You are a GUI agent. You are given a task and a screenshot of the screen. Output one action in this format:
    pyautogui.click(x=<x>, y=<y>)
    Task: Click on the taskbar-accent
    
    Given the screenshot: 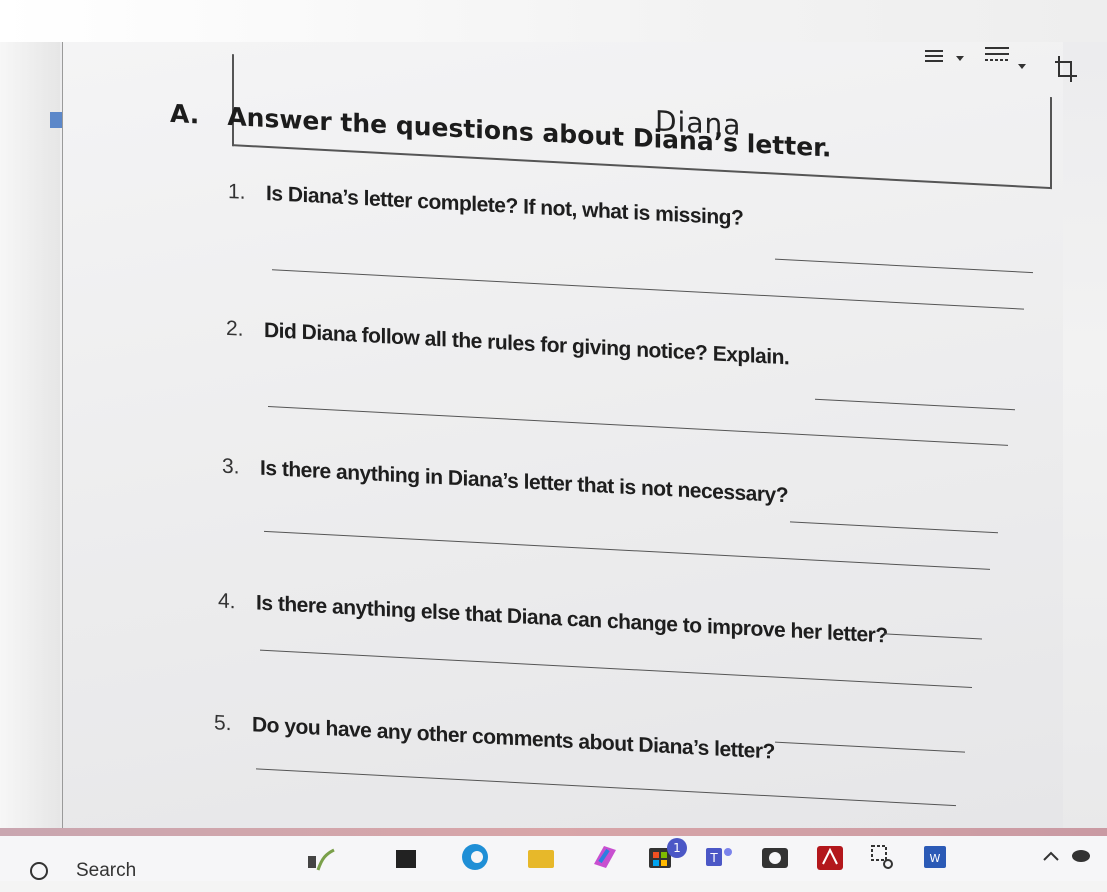 What is the action you would take?
    pyautogui.click(x=553, y=832)
    